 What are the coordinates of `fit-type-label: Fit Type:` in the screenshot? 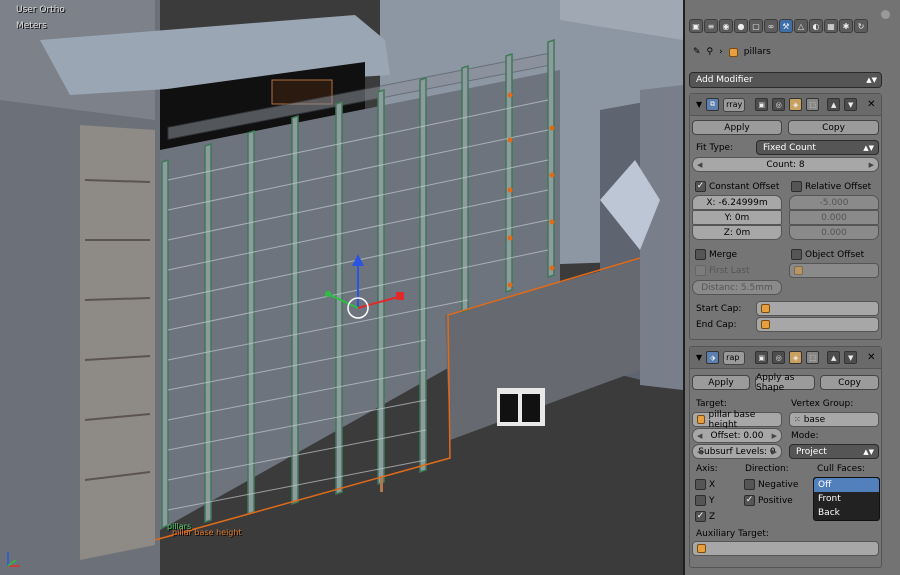 It's located at (715, 148).